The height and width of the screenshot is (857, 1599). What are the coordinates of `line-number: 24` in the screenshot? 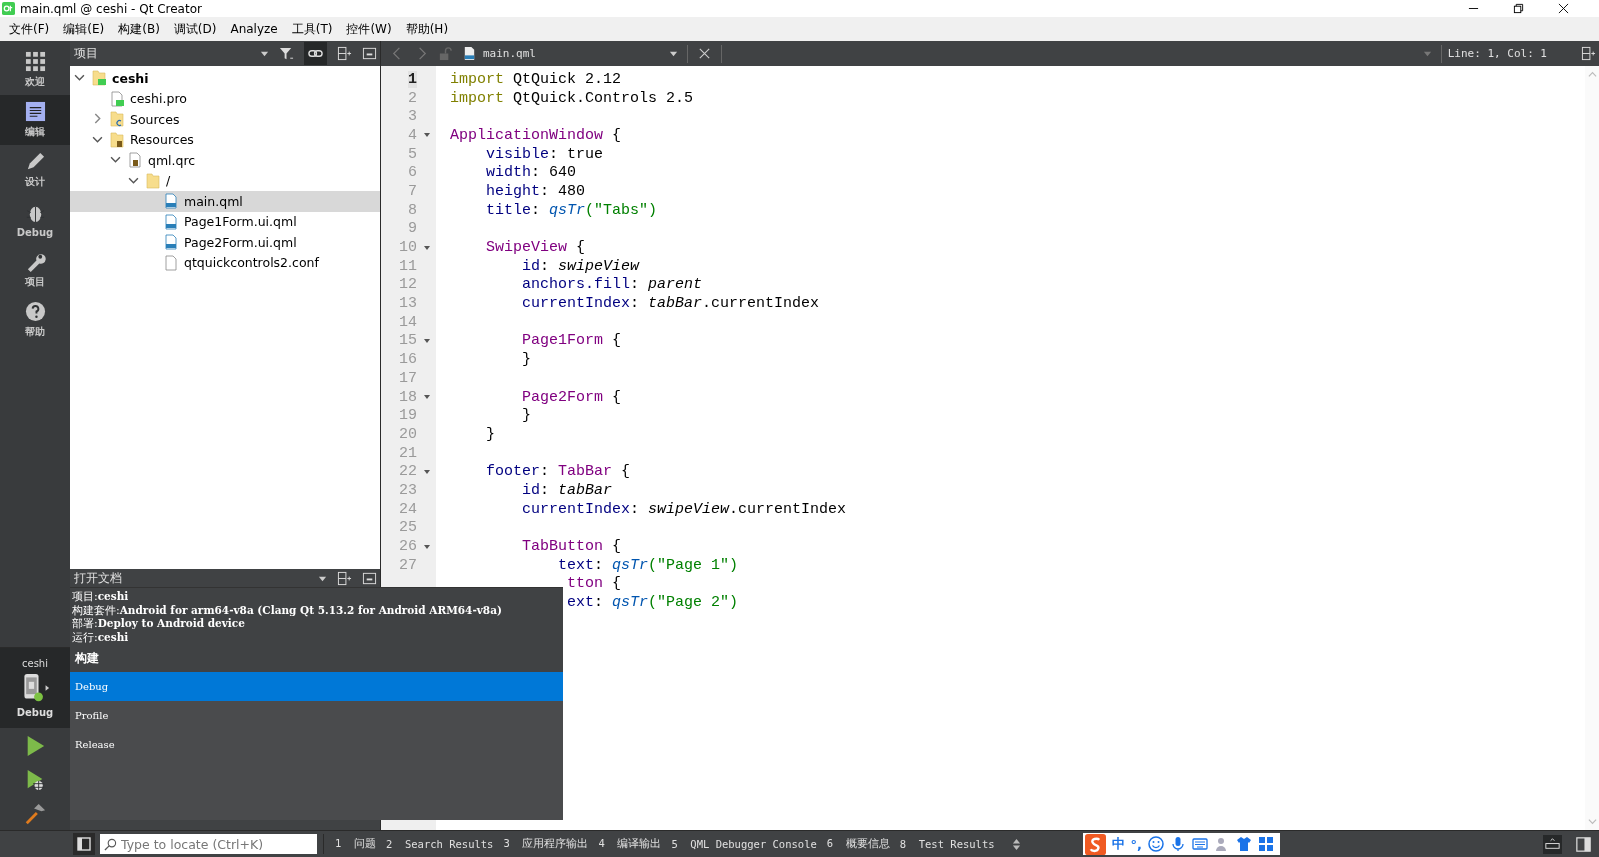 It's located at (408, 509).